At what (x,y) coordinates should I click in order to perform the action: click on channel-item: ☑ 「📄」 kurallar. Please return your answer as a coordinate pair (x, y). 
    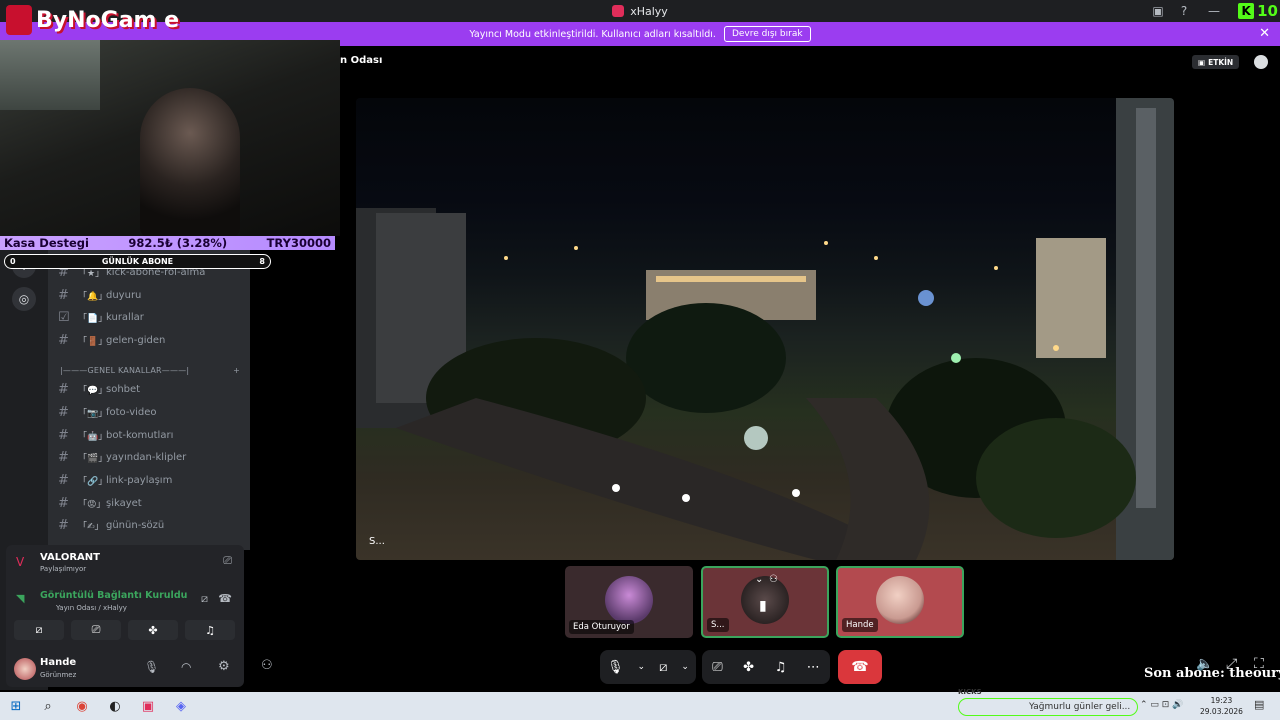
    Looking at the image, I should click on (150, 317).